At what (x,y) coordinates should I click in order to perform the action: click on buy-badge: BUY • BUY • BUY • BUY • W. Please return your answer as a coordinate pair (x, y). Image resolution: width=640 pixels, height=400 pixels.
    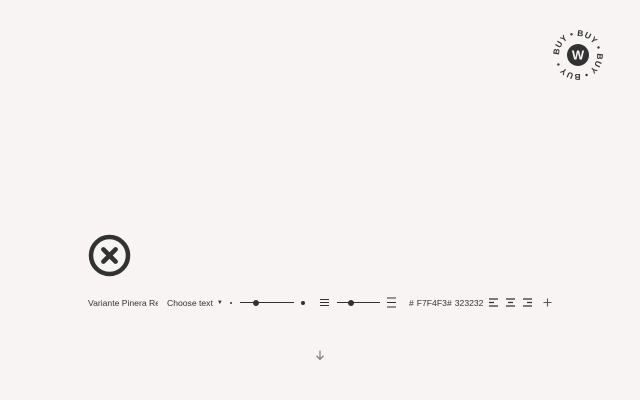
    Looking at the image, I should click on (578, 55).